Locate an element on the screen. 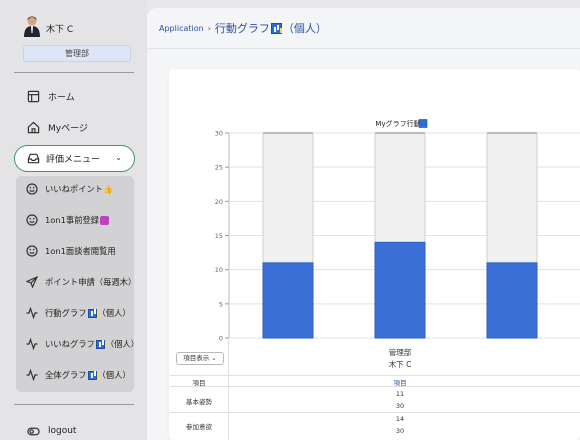 This screenshot has width=580, height=440. nav-logout: logout is located at coordinates (51, 431).